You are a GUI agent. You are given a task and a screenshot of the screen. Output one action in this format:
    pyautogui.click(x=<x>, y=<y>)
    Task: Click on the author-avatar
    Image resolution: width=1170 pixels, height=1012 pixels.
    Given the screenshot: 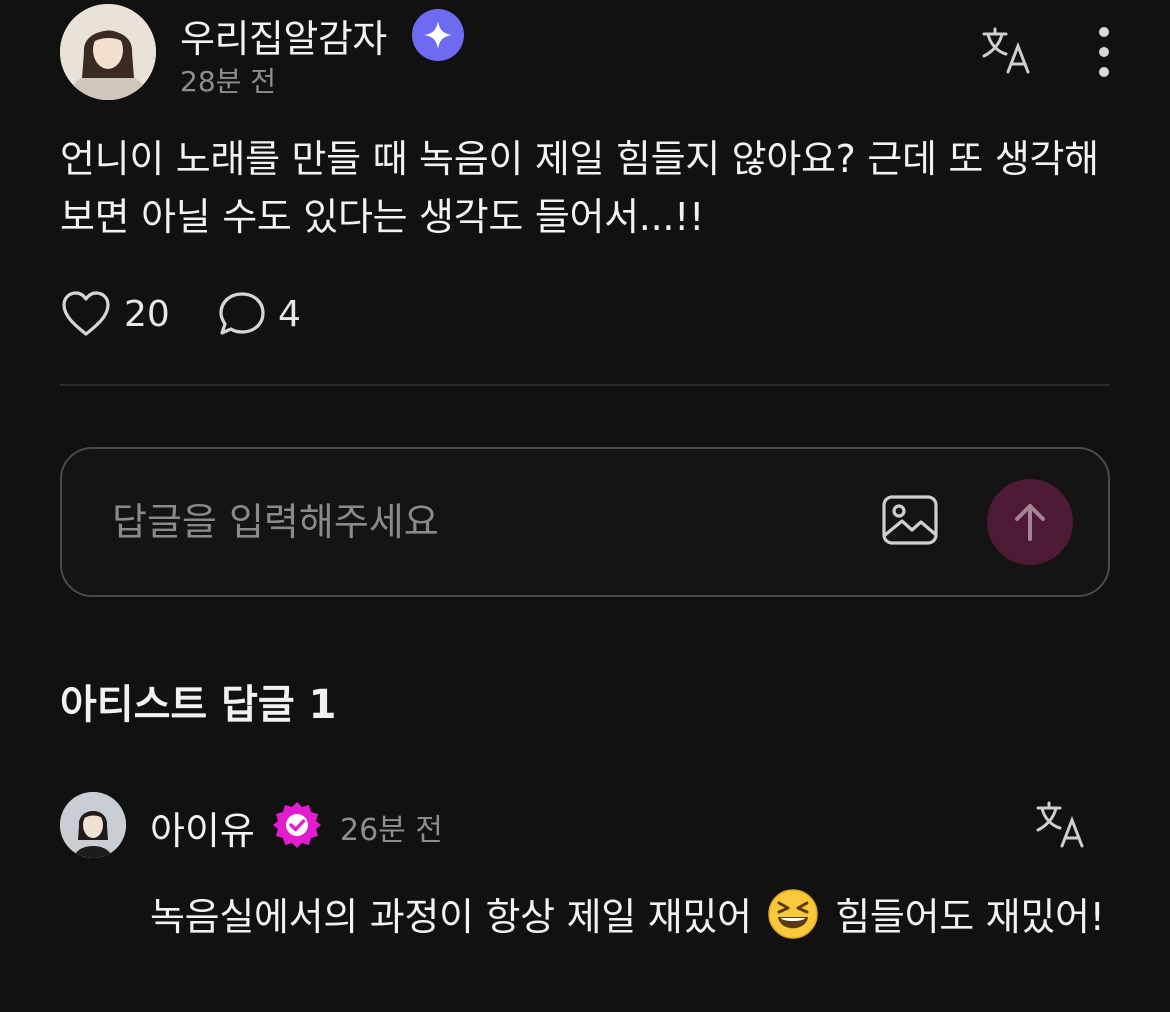 What is the action you would take?
    pyautogui.click(x=108, y=52)
    